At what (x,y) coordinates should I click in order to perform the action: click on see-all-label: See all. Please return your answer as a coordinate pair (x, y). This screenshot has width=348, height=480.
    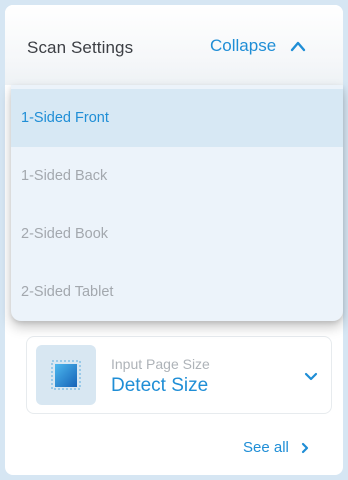
    Looking at the image, I should click on (266, 447).